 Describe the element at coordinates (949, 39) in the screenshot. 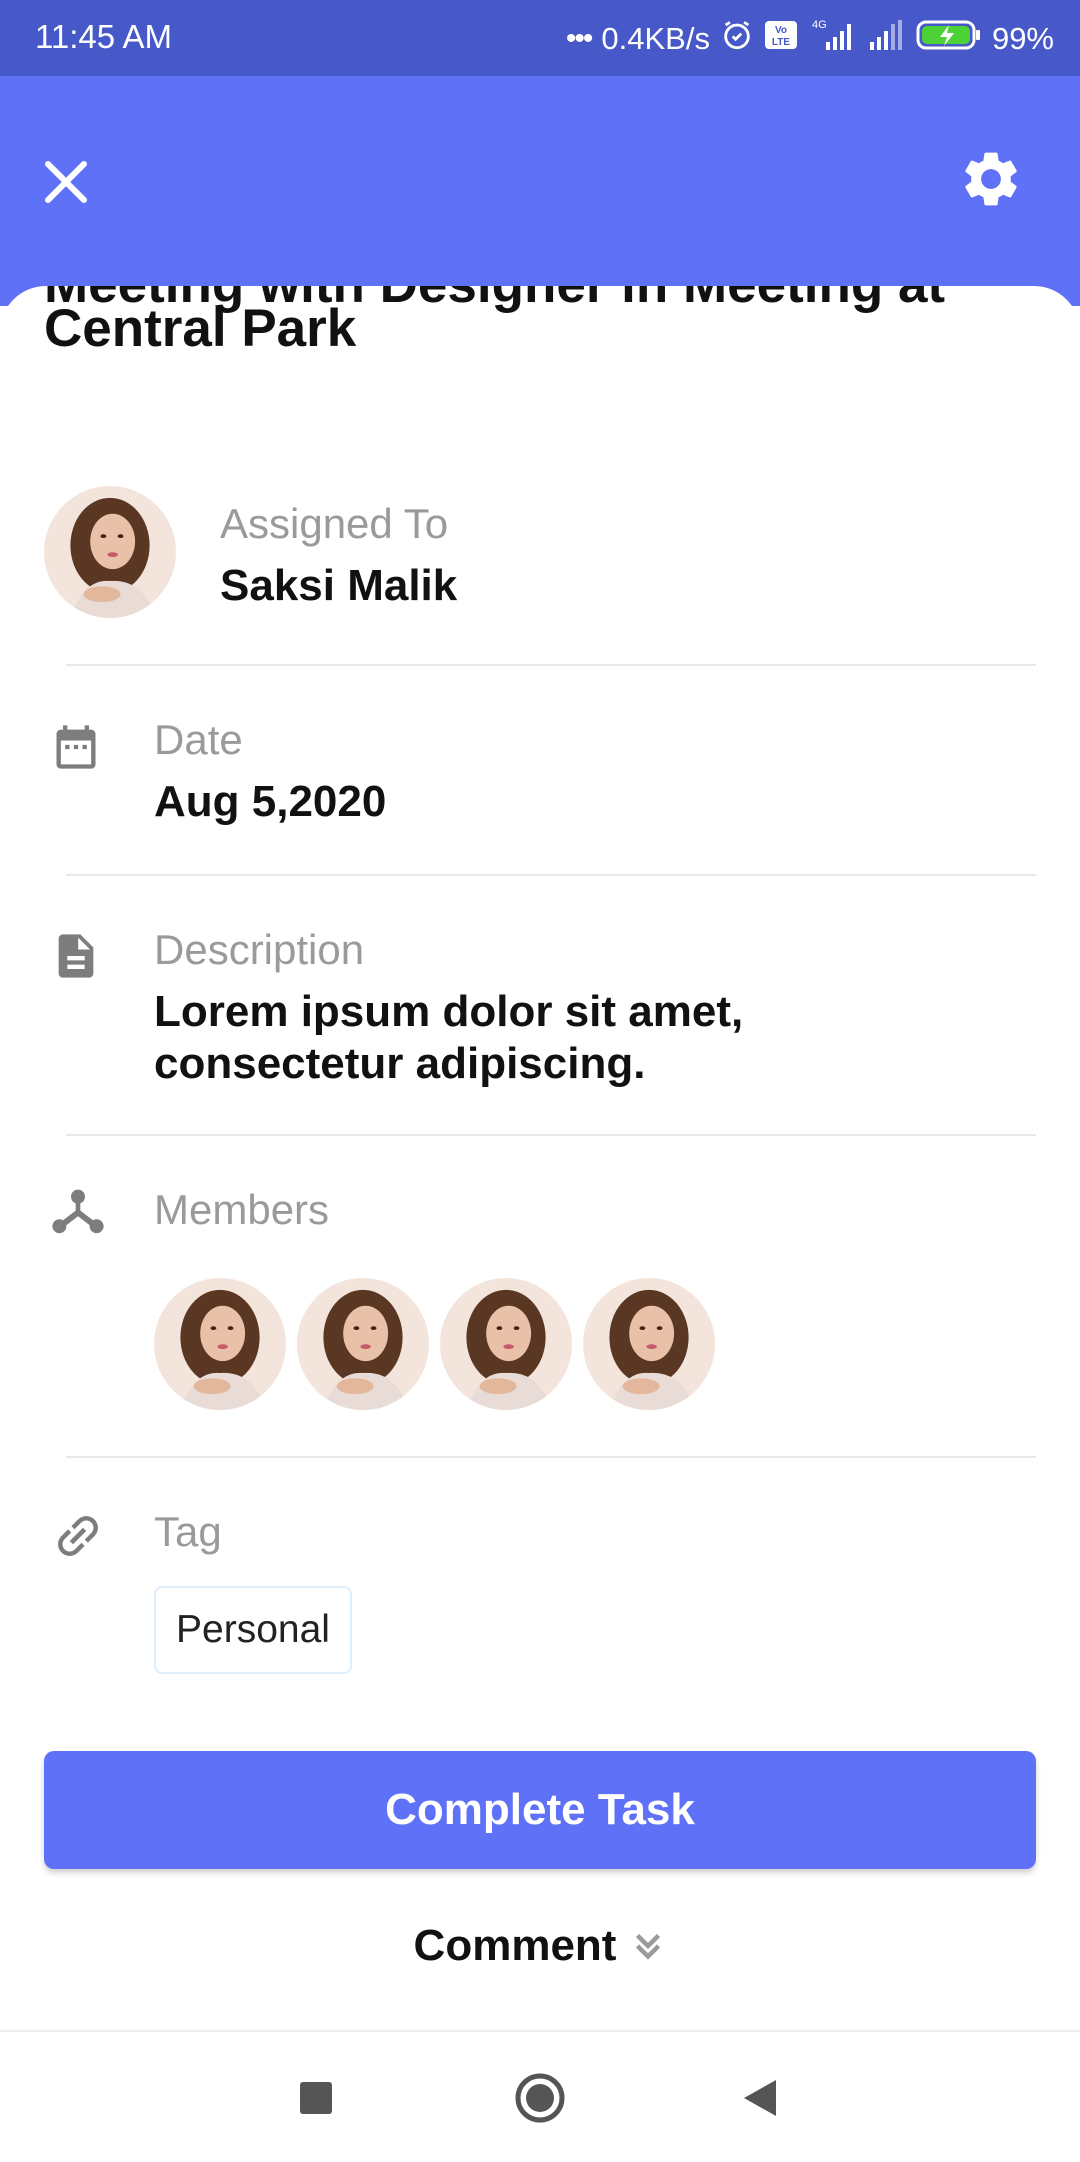

I see `battery-charging-icon` at that location.